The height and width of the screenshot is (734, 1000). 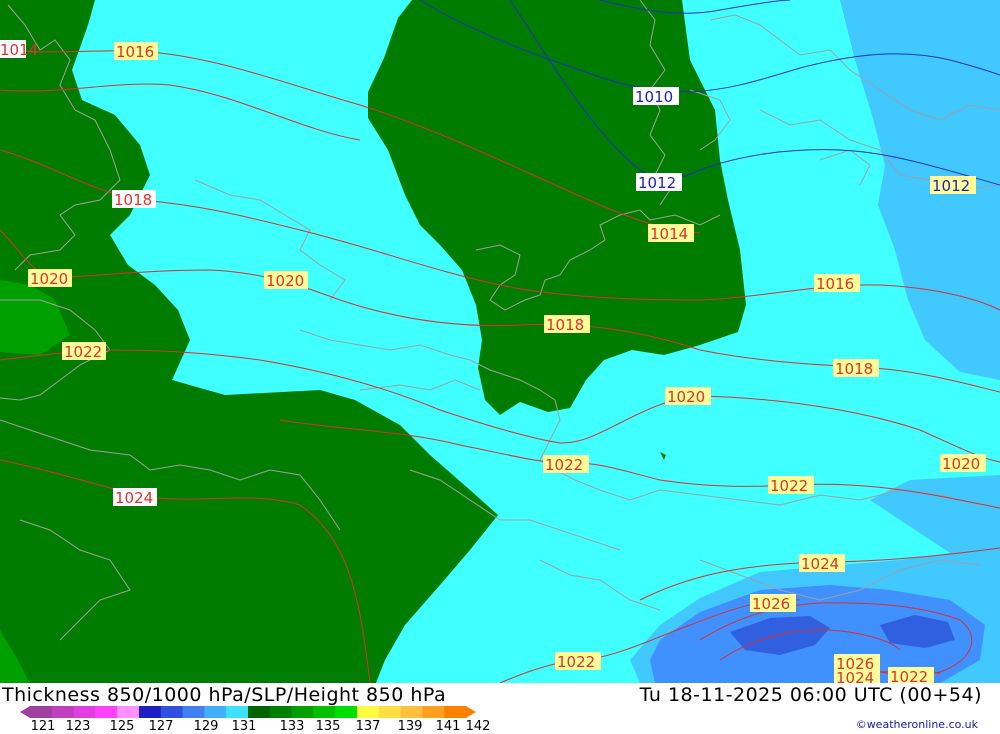 What do you see at coordinates (43, 726) in the screenshot?
I see `color-scale-tick: 121` at bounding box center [43, 726].